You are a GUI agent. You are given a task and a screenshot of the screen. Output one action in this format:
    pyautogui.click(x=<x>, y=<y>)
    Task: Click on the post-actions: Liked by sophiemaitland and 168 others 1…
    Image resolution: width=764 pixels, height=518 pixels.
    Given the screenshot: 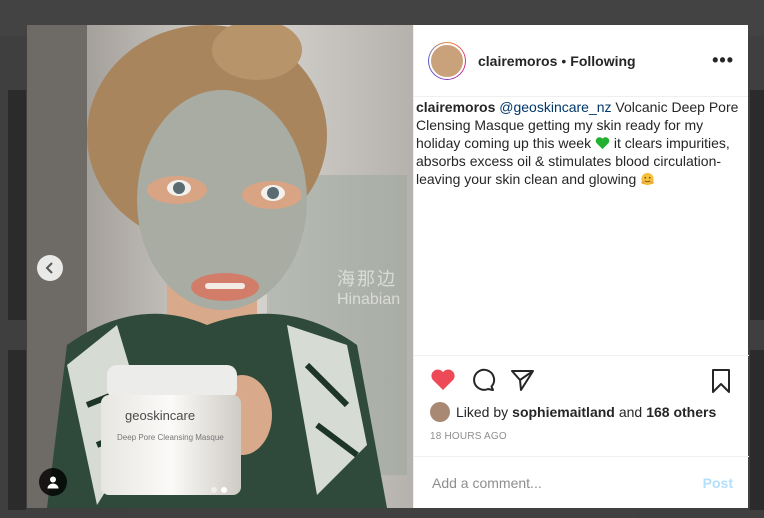 What is the action you would take?
    pyautogui.click(x=581, y=432)
    